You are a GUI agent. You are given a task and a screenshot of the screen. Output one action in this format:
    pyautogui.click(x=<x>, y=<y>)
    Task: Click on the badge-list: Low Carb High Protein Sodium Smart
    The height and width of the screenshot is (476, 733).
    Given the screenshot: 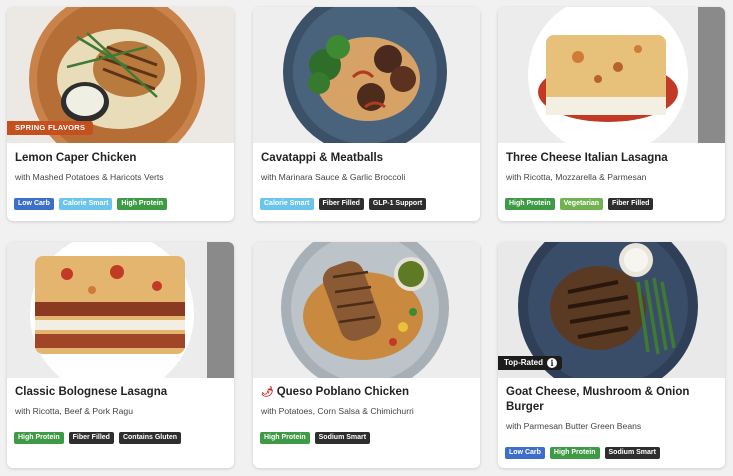 What is the action you would take?
    pyautogui.click(x=582, y=453)
    